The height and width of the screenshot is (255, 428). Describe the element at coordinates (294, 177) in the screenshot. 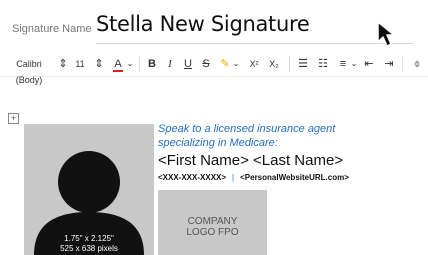

I see `website-placeholder: <PersonalWebsiteURL.com>` at that location.